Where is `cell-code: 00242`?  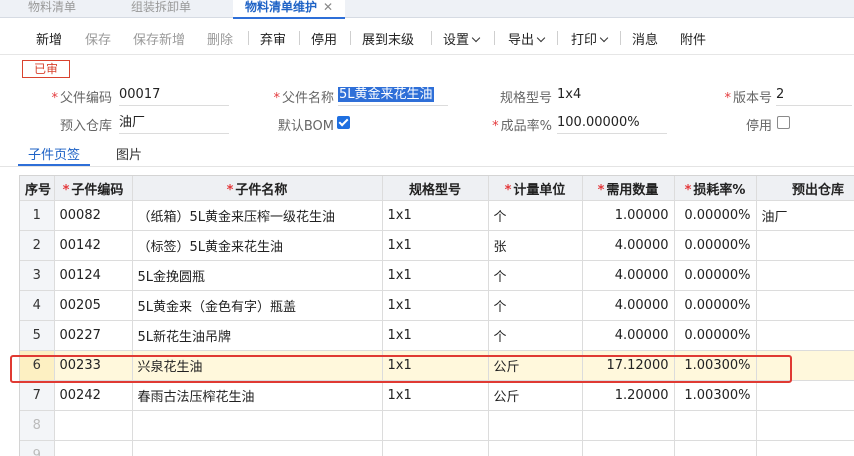 cell-code: 00242 is located at coordinates (93, 396).